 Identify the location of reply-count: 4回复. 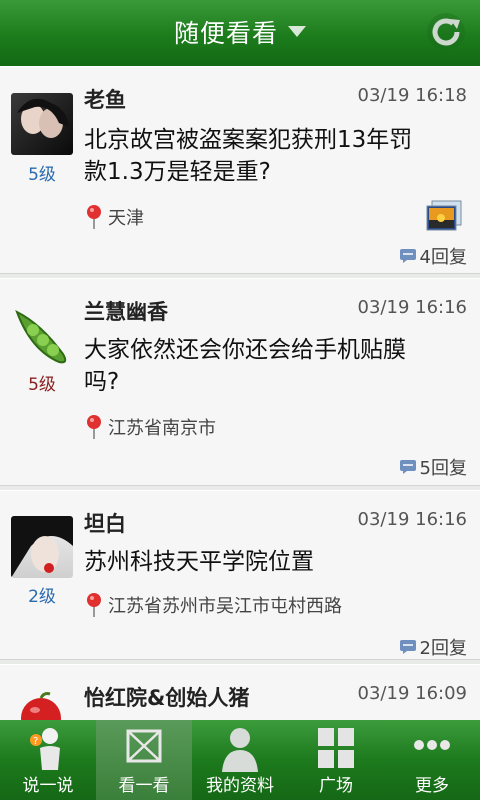
(433, 256).